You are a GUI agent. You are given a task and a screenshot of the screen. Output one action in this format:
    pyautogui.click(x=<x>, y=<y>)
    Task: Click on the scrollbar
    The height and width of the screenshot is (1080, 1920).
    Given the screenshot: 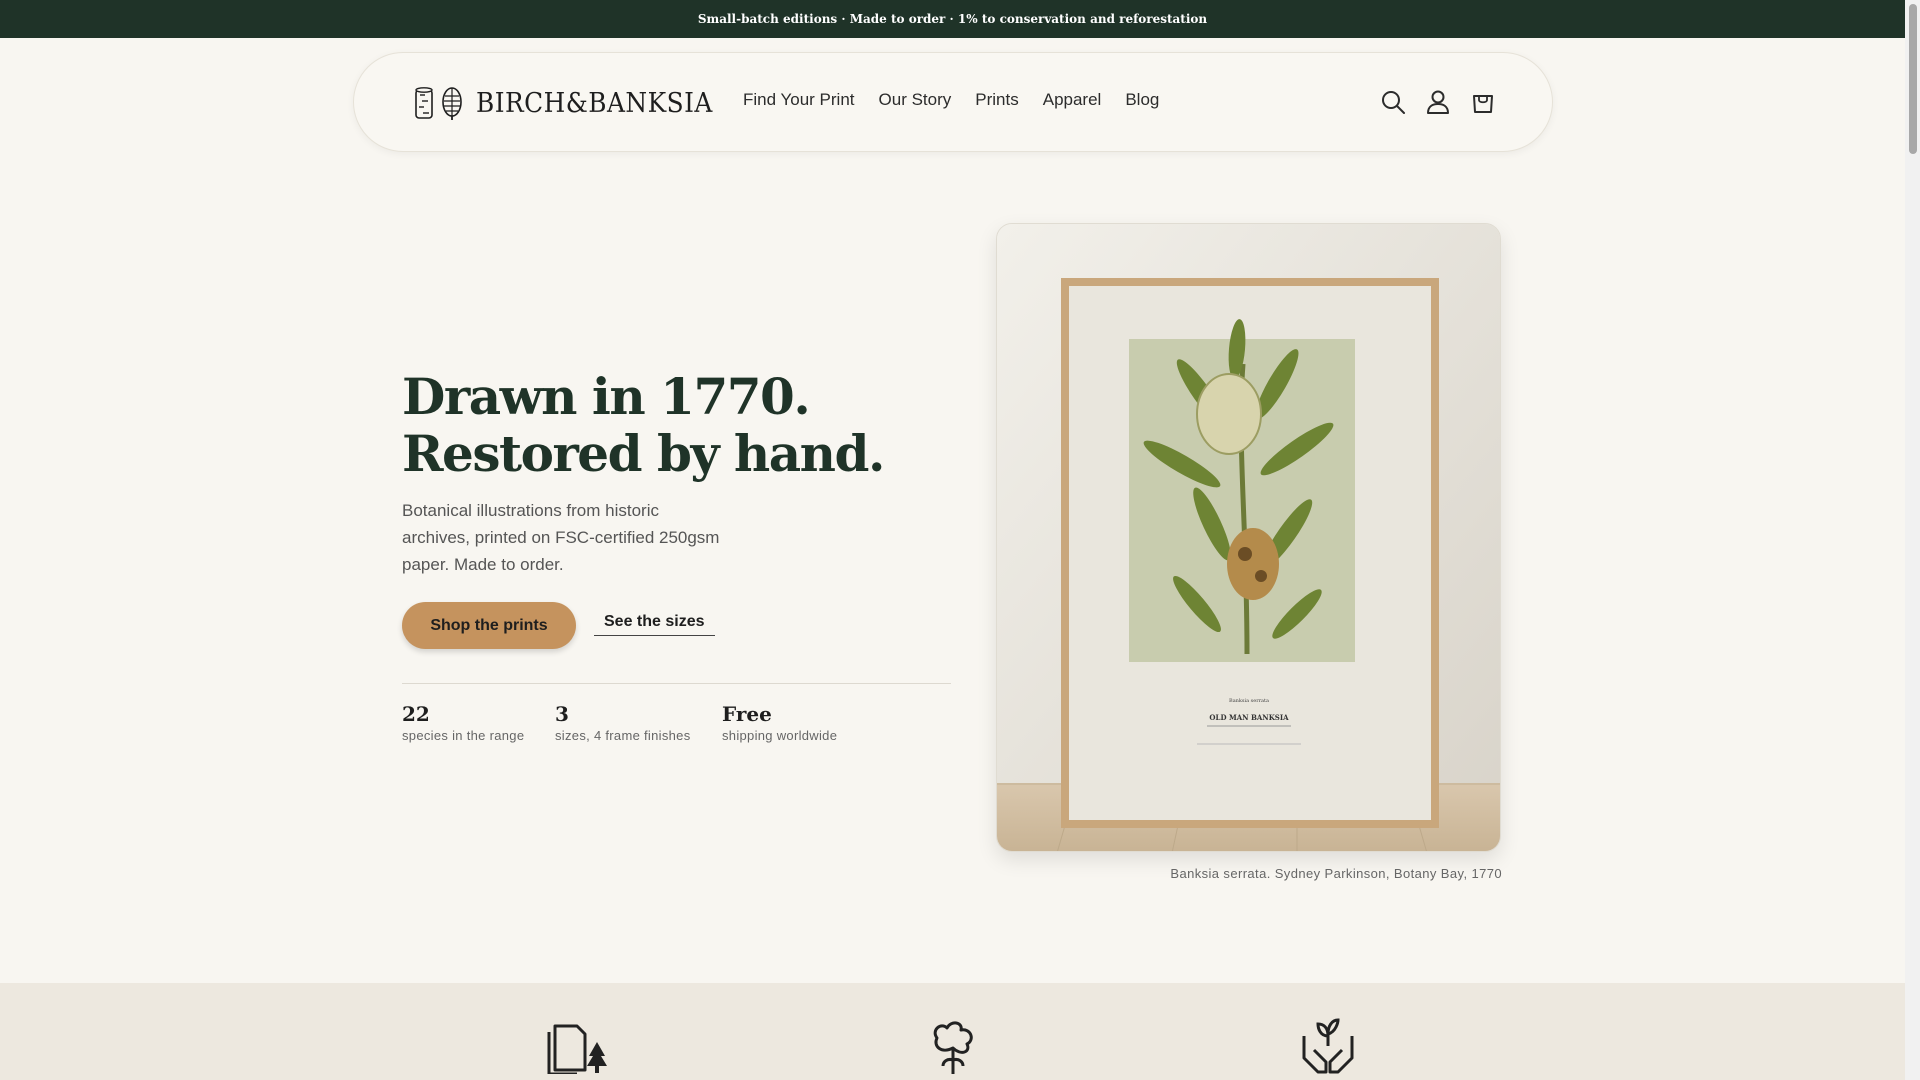 What is the action you would take?
    pyautogui.click(x=1912, y=540)
    